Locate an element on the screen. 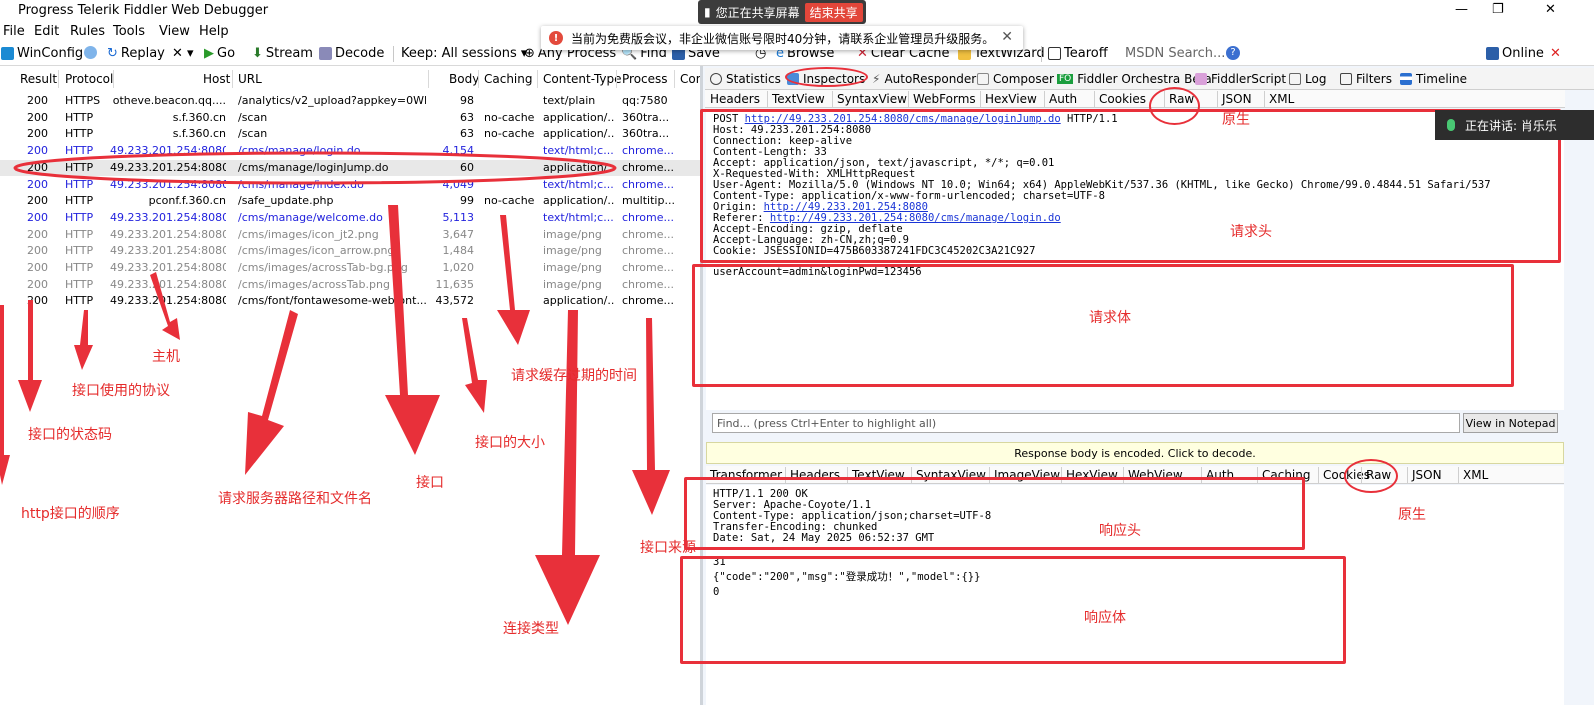 This screenshot has width=1594, height=705. tab-autoresponder: ⚡ AutoResponder is located at coordinates (924, 79).